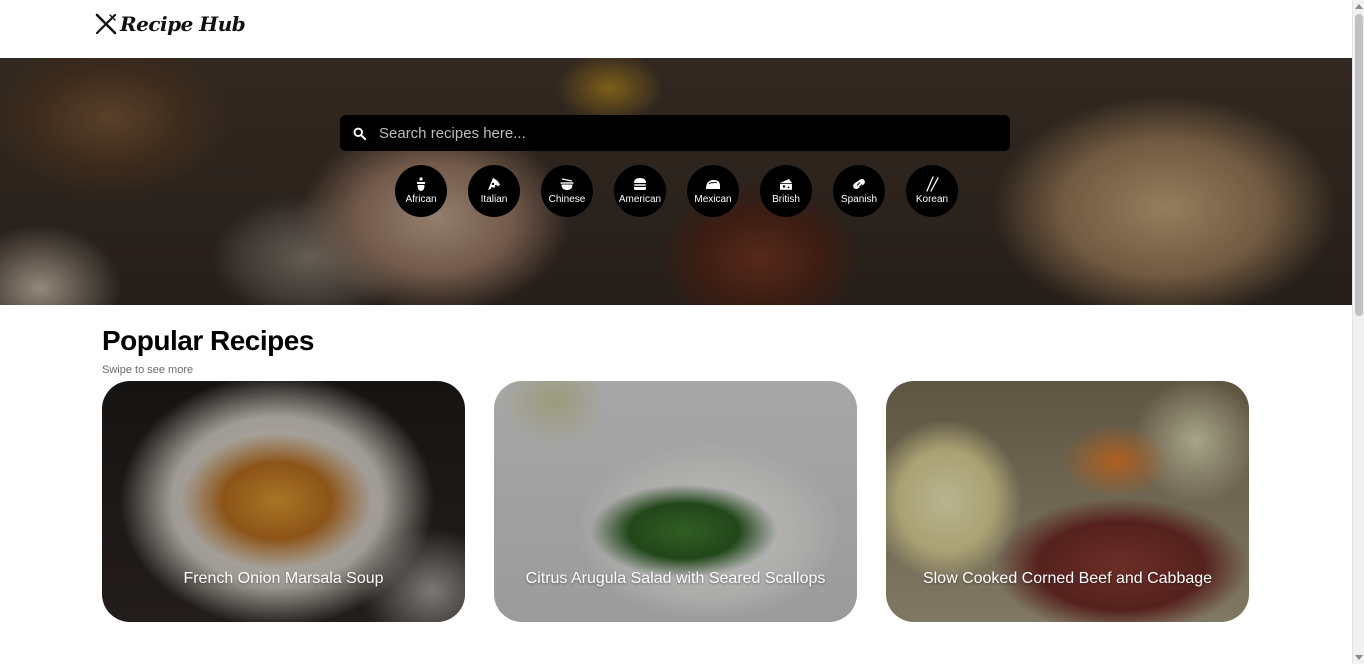 This screenshot has width=1364, height=664. Describe the element at coordinates (786, 199) in the screenshot. I see `category-label: British` at that location.